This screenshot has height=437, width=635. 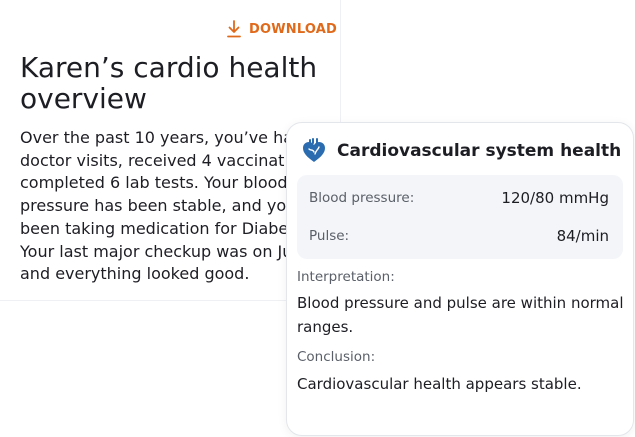 I want to click on interpretation-label: Interpretation:, so click(x=346, y=277).